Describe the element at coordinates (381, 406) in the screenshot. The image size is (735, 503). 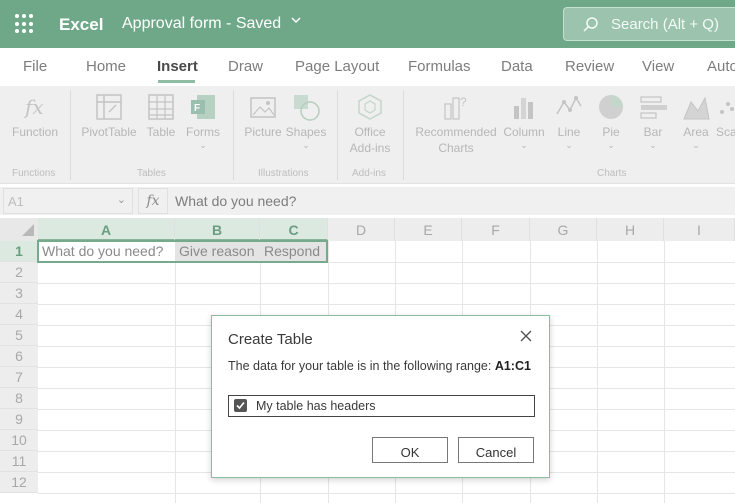
I see `headers-checkbox-row: My table has headers` at that location.